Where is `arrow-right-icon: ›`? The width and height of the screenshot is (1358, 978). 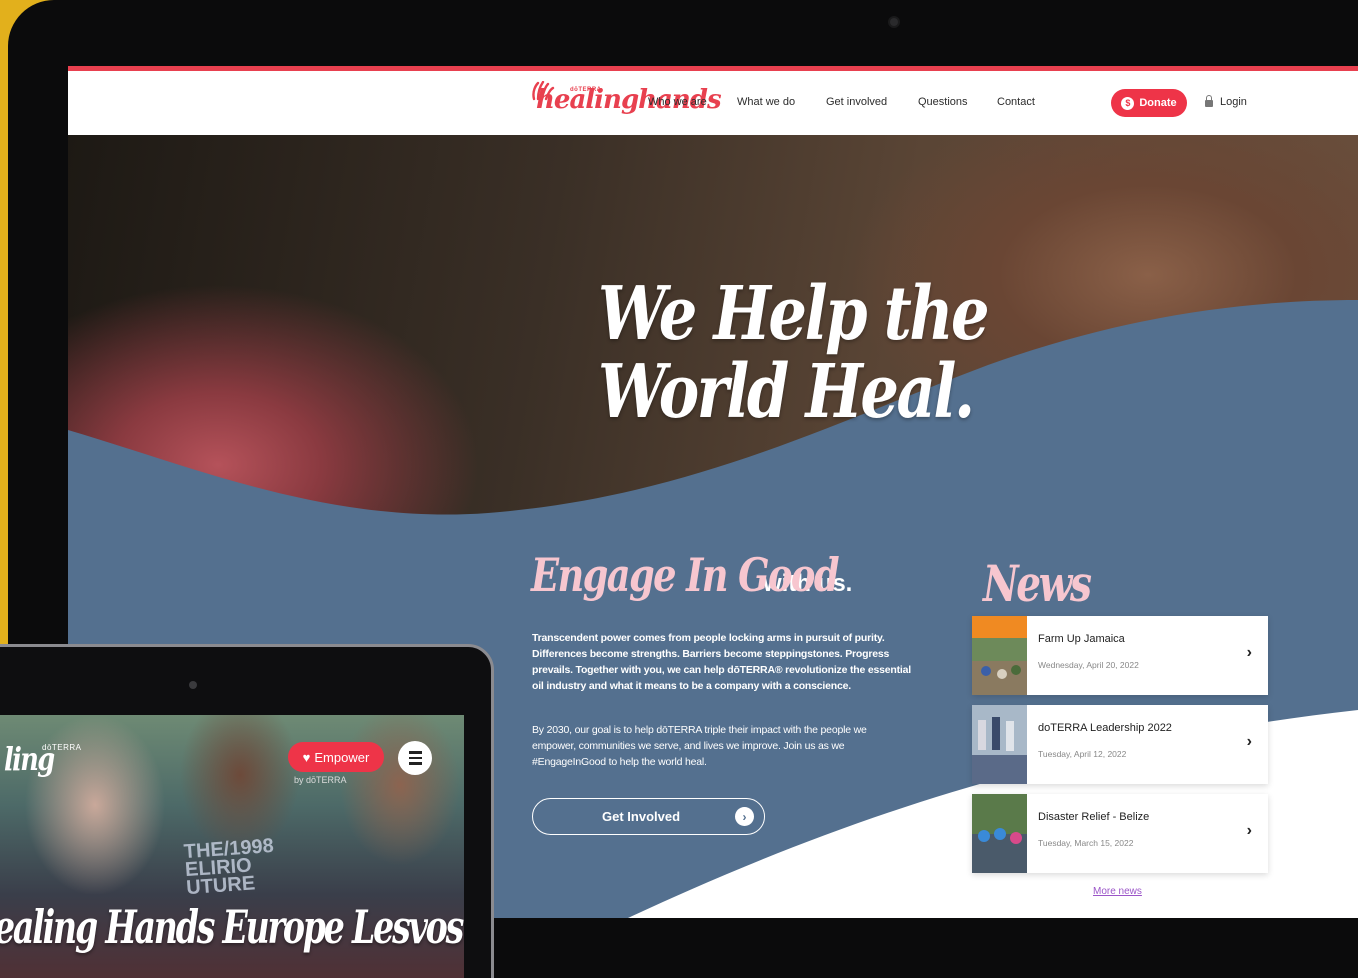 arrow-right-icon: › is located at coordinates (744, 816).